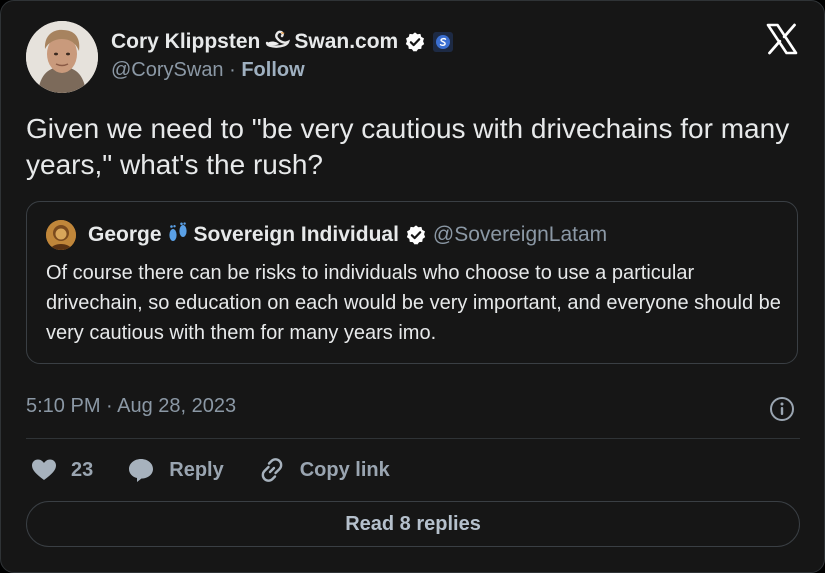  I want to click on read-replies-button: Read 8 replies, so click(413, 524).